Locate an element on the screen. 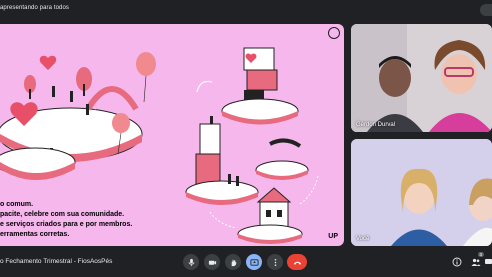 The image size is (492, 277). camera-icon is located at coordinates (212, 262).